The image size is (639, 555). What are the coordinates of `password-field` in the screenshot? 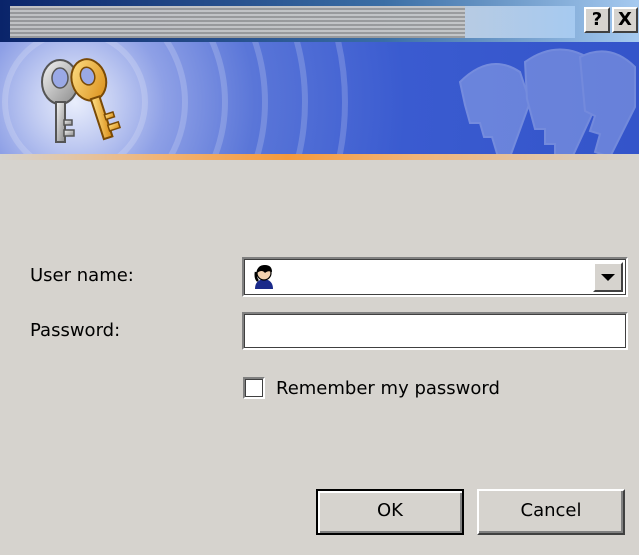 It's located at (435, 331).